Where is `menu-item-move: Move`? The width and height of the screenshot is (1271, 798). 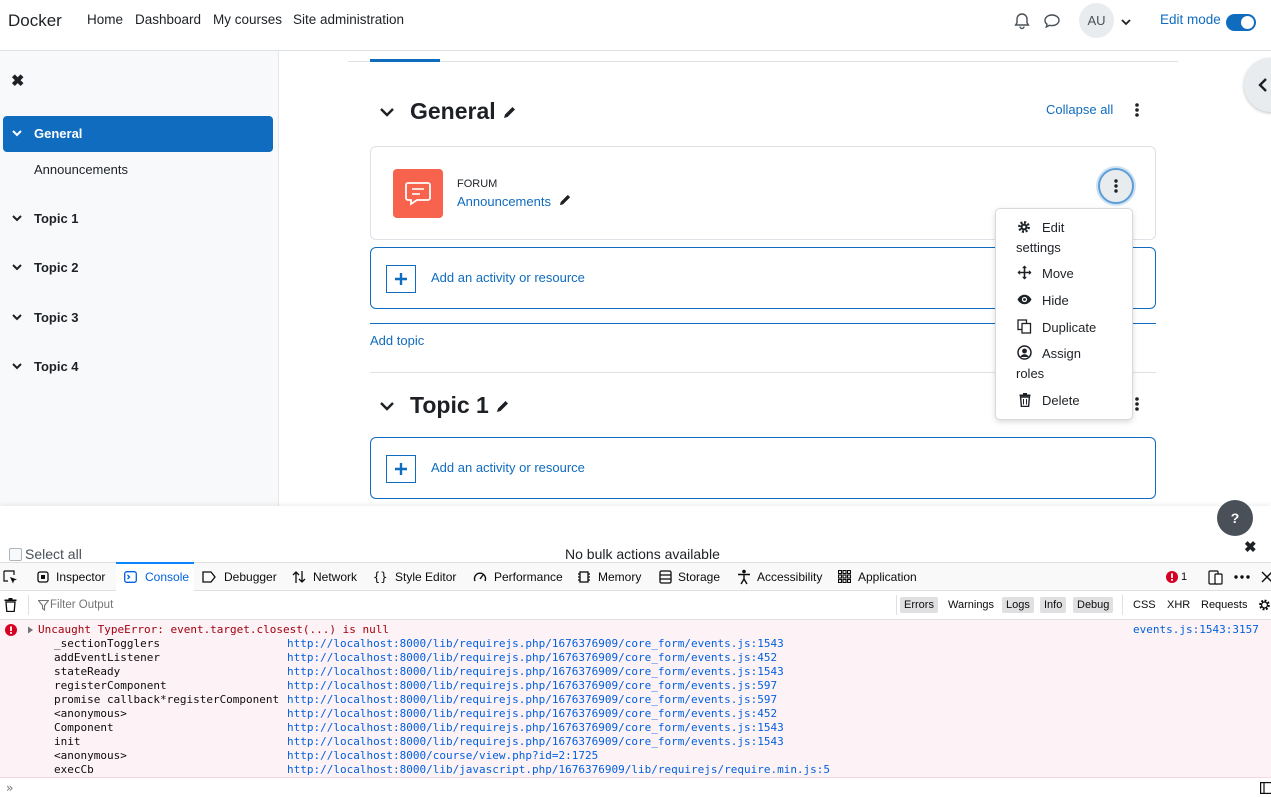
menu-item-move: Move is located at coordinates (1058, 274).